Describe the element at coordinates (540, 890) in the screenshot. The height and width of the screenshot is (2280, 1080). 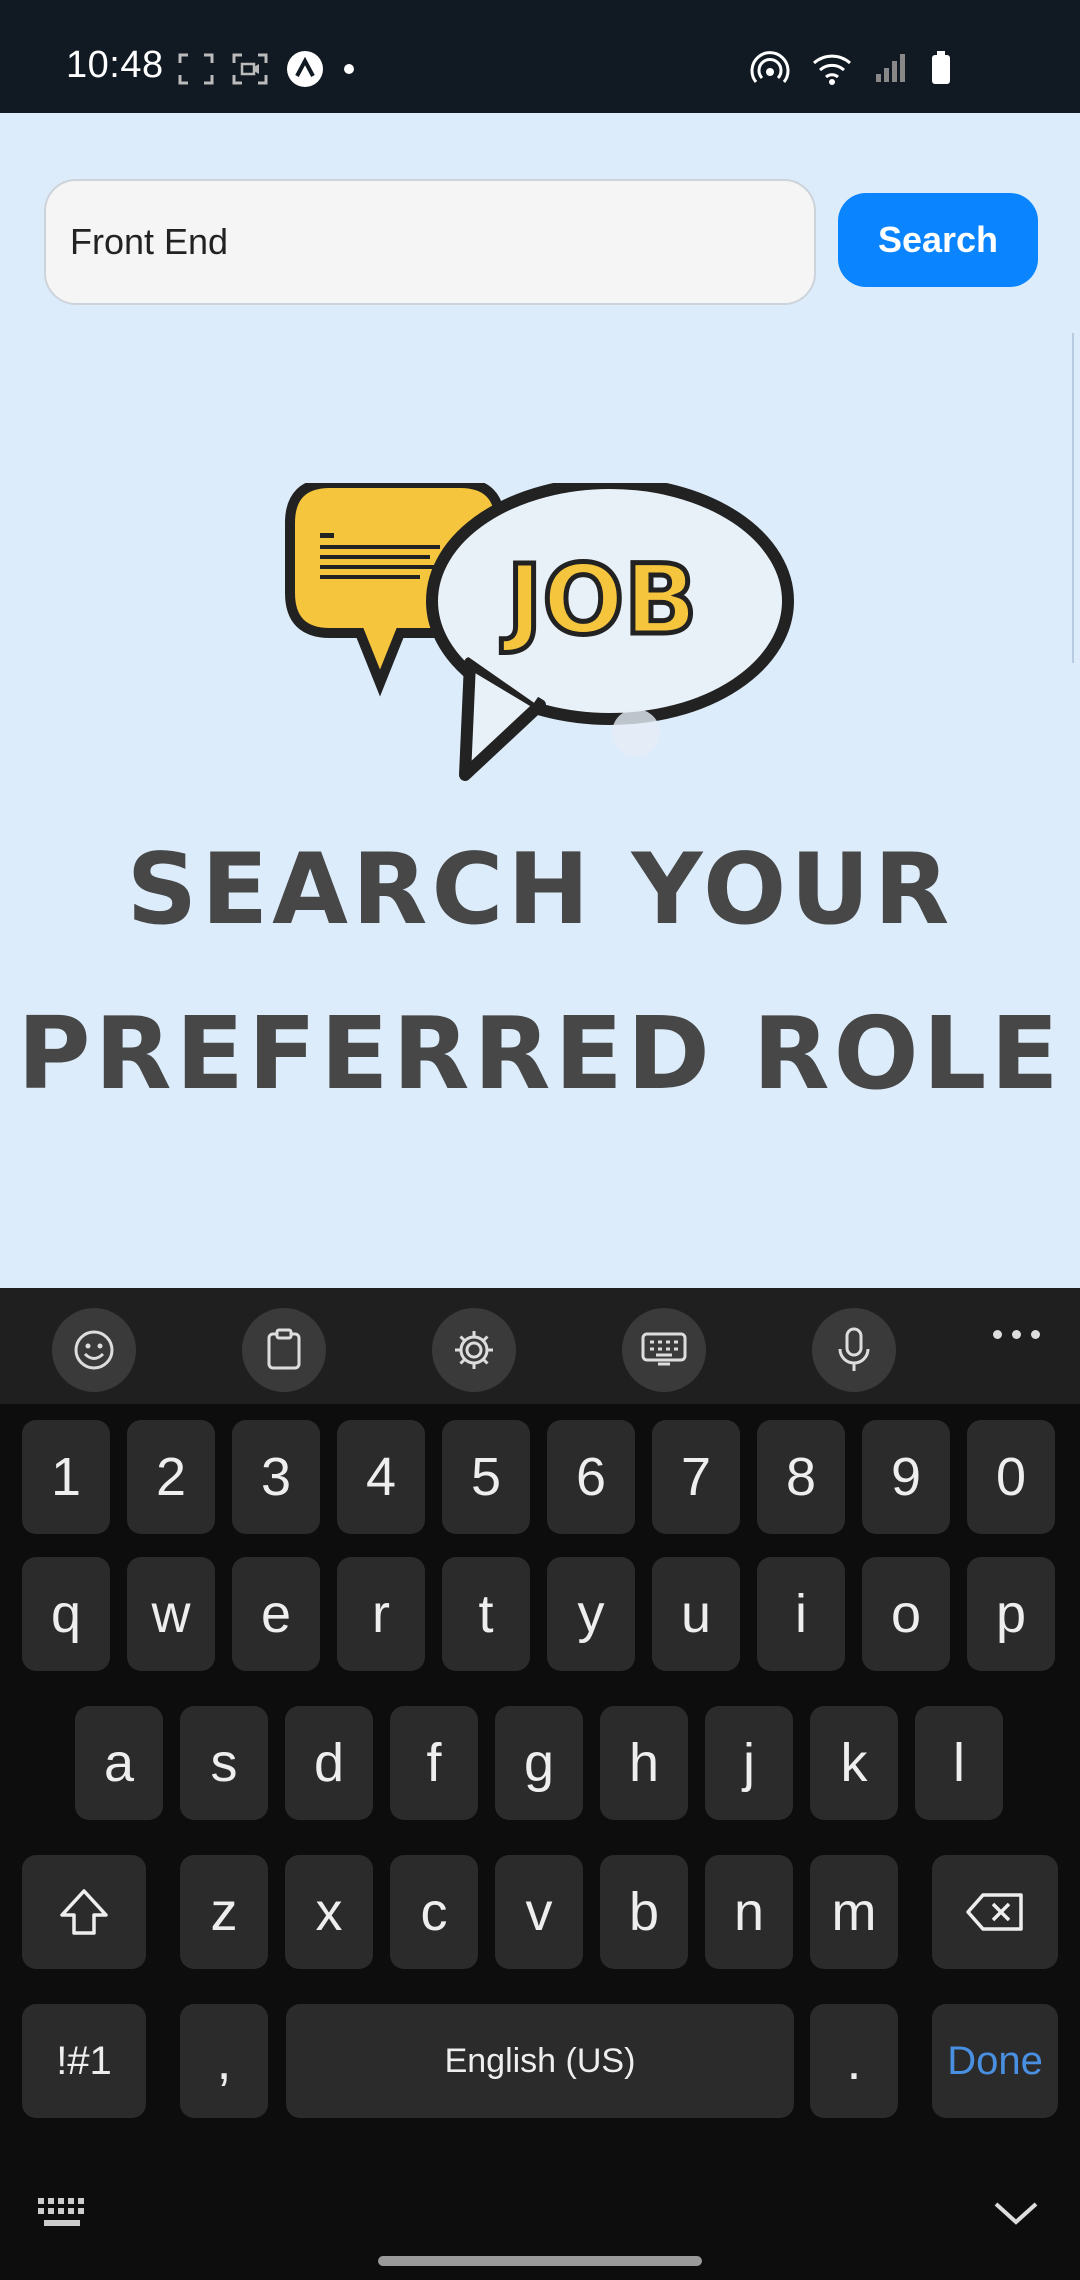
I see `headline-line-1: SEARCH YOUR` at that location.